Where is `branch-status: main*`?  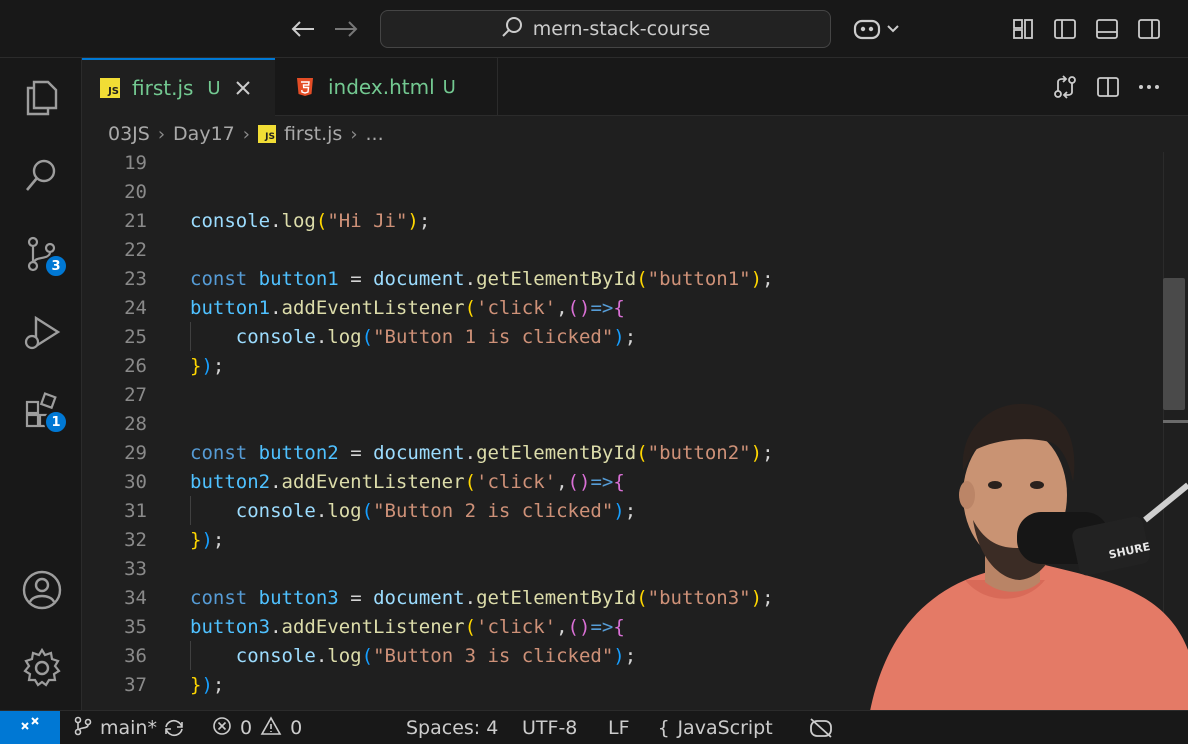
branch-status: main* is located at coordinates (115, 727).